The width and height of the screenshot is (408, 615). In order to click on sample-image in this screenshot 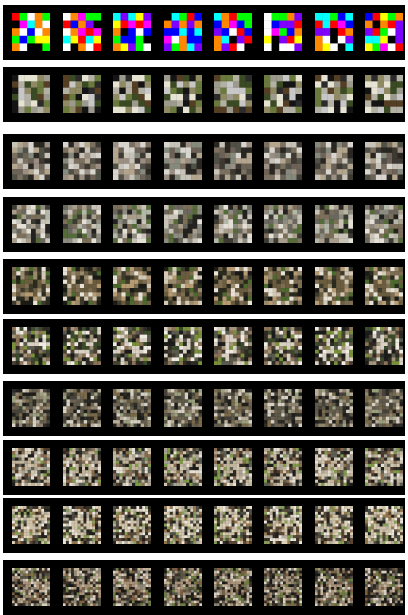, I will do `click(183, 408)`.